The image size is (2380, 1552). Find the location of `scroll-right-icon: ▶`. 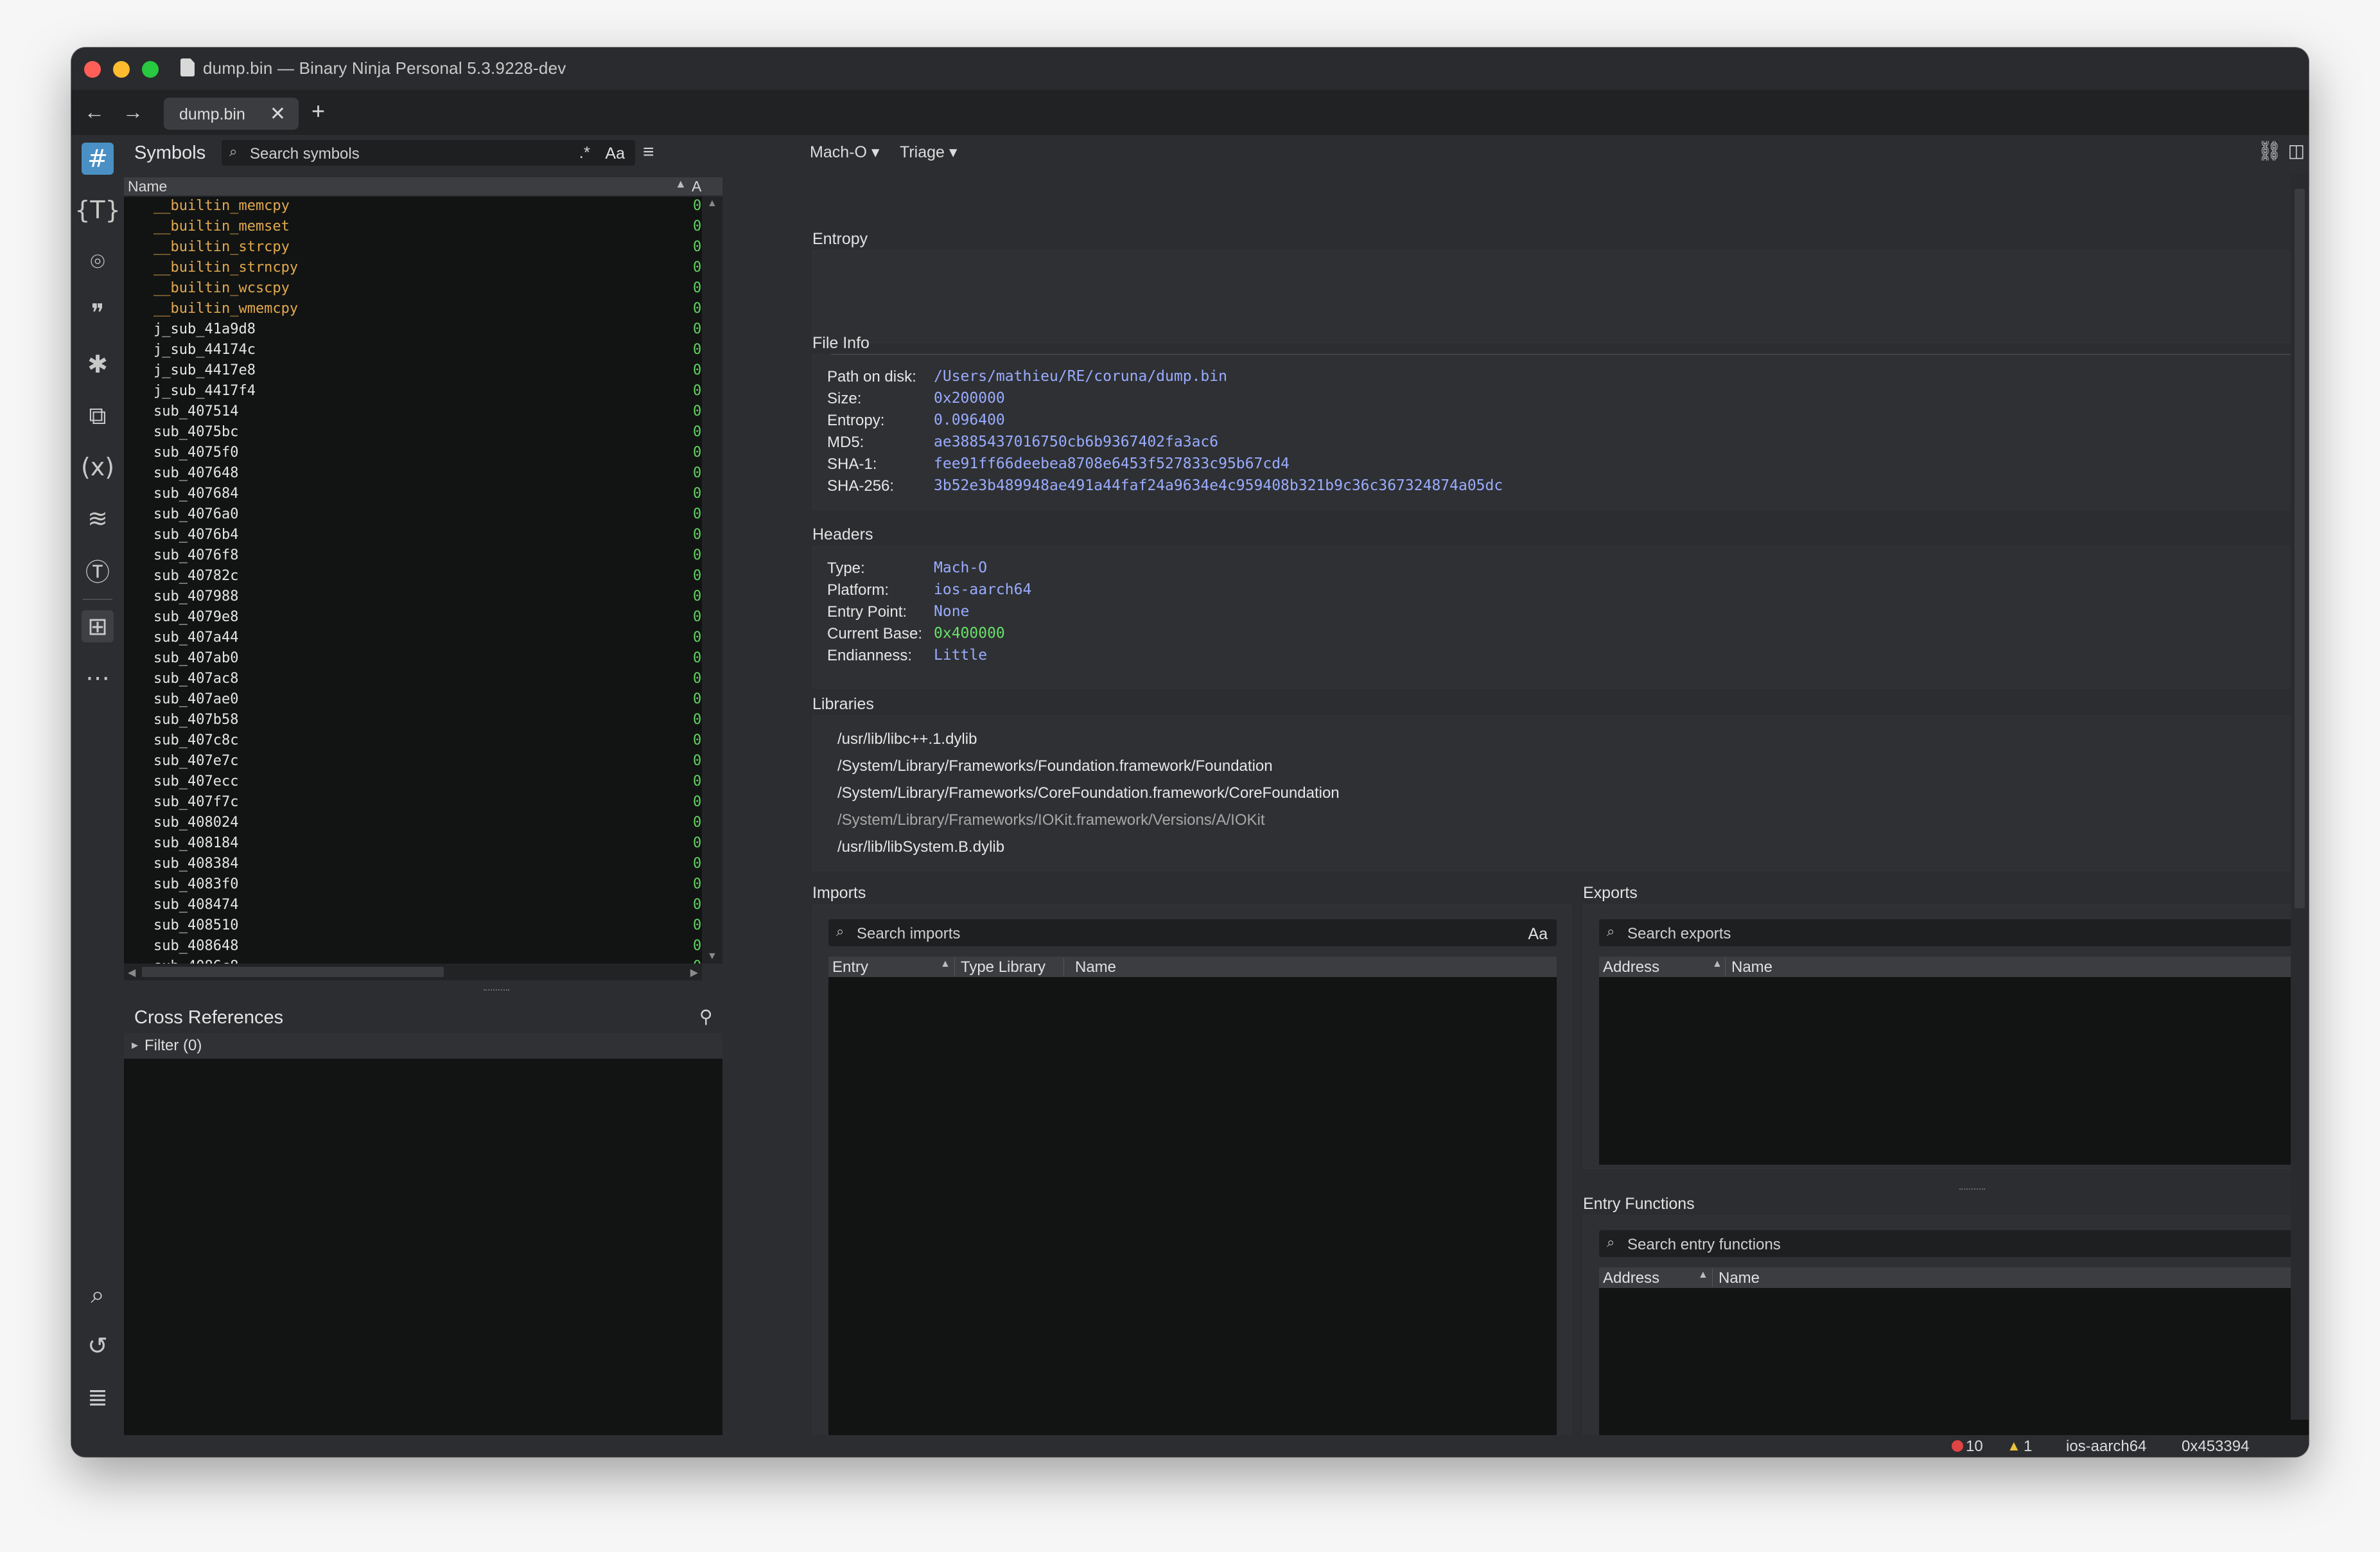

scroll-right-icon: ▶ is located at coordinates (694, 972).